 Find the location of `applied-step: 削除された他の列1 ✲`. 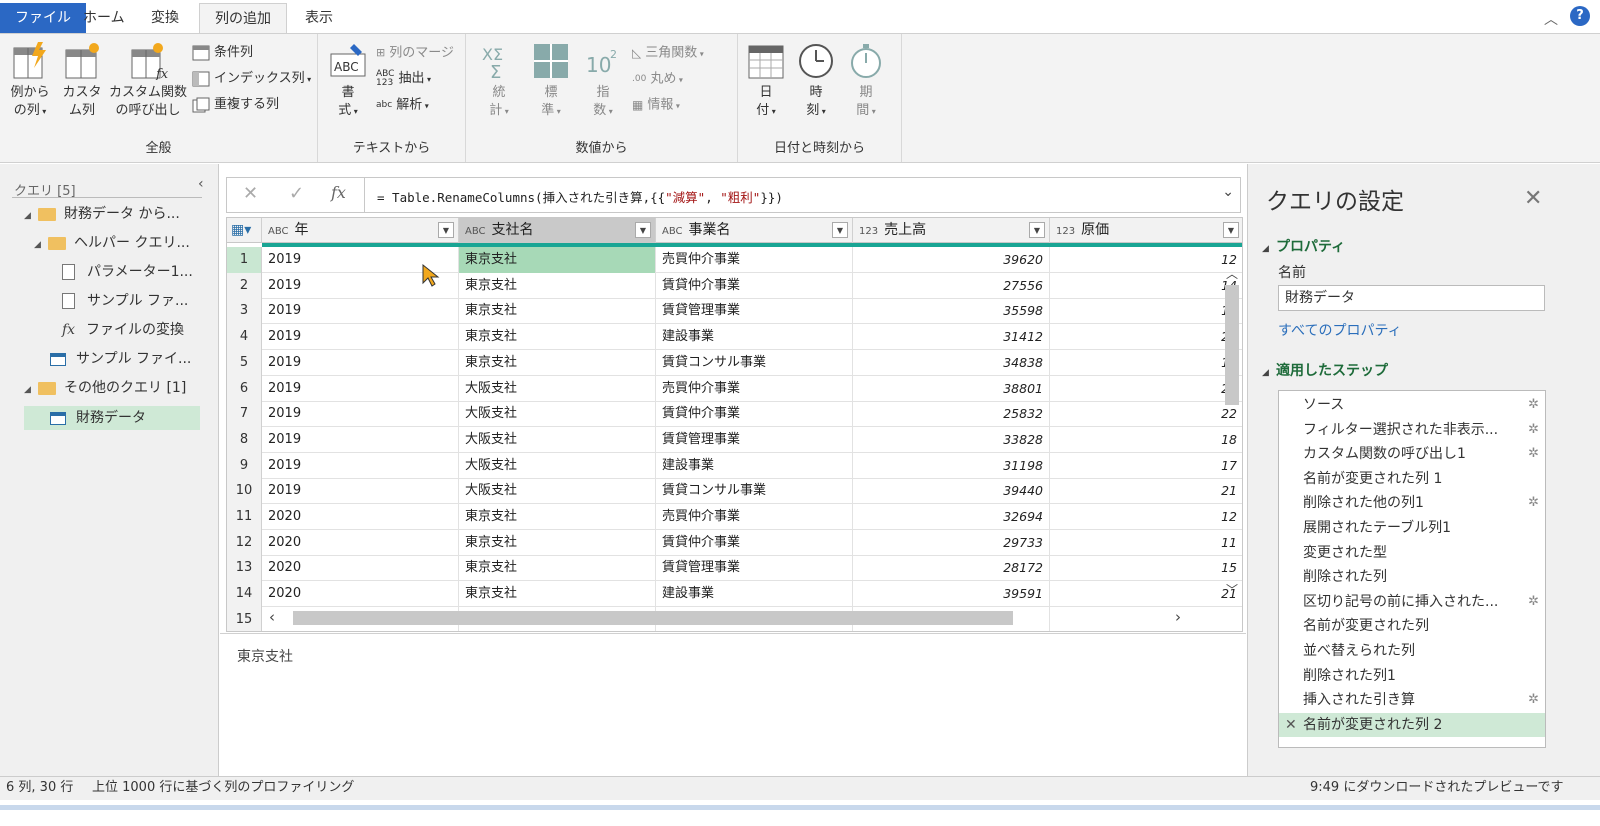

applied-step: 削除された他の列1 ✲ is located at coordinates (1412, 503).